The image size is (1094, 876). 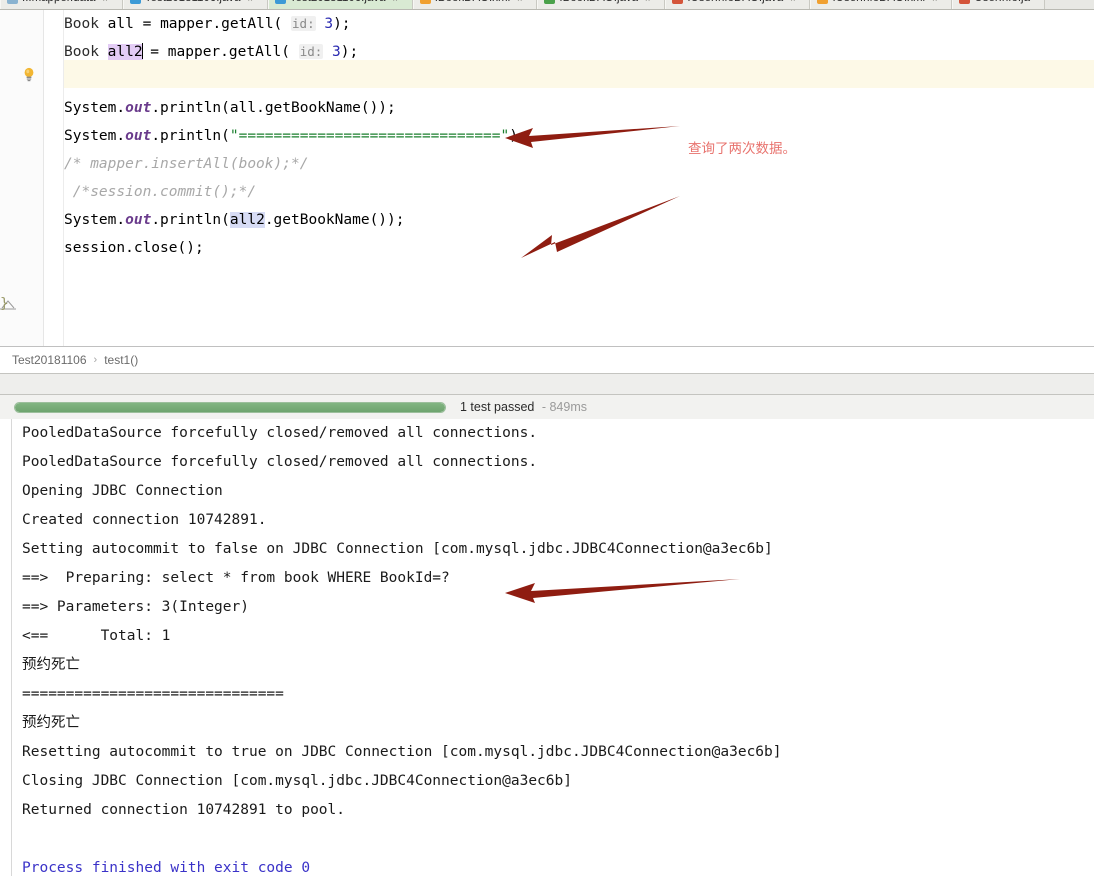 What do you see at coordinates (121, 360) in the screenshot?
I see `breadcrumb-leaf: test1()` at bounding box center [121, 360].